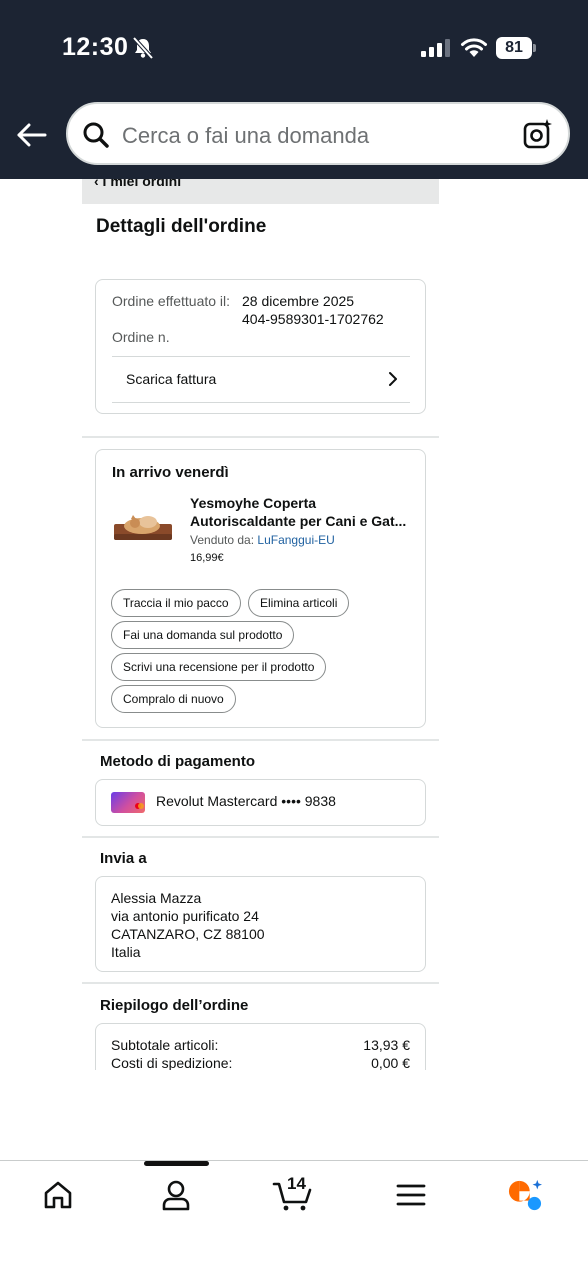  I want to click on address-street: via antonio purificato 24, so click(185, 916).